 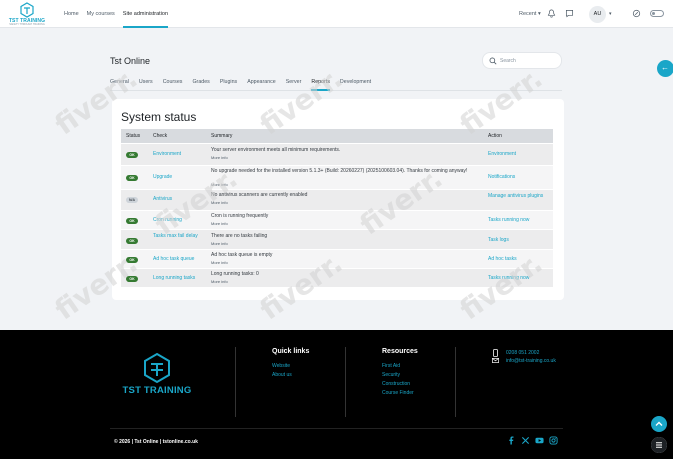 What do you see at coordinates (146, 82) in the screenshot?
I see `tab-users: Users` at bounding box center [146, 82].